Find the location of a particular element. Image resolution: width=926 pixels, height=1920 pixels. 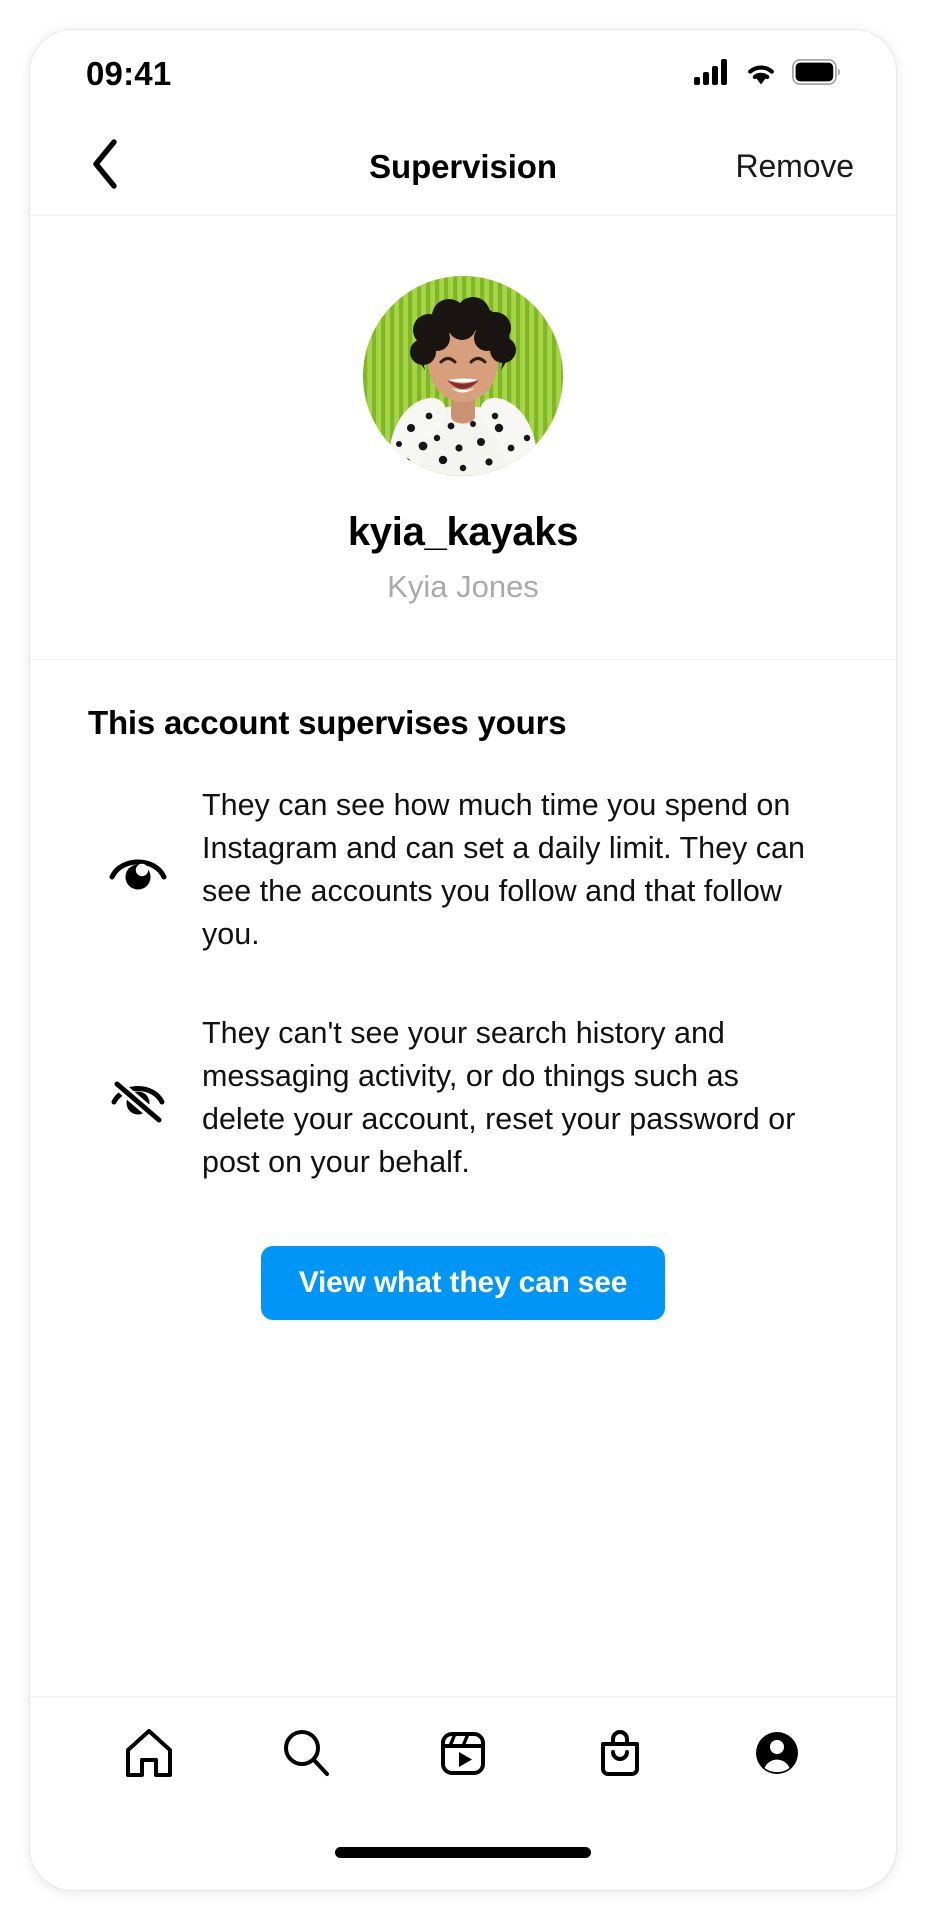

view-what-they-can-see-button: View what they can see is located at coordinates (463, 1283).